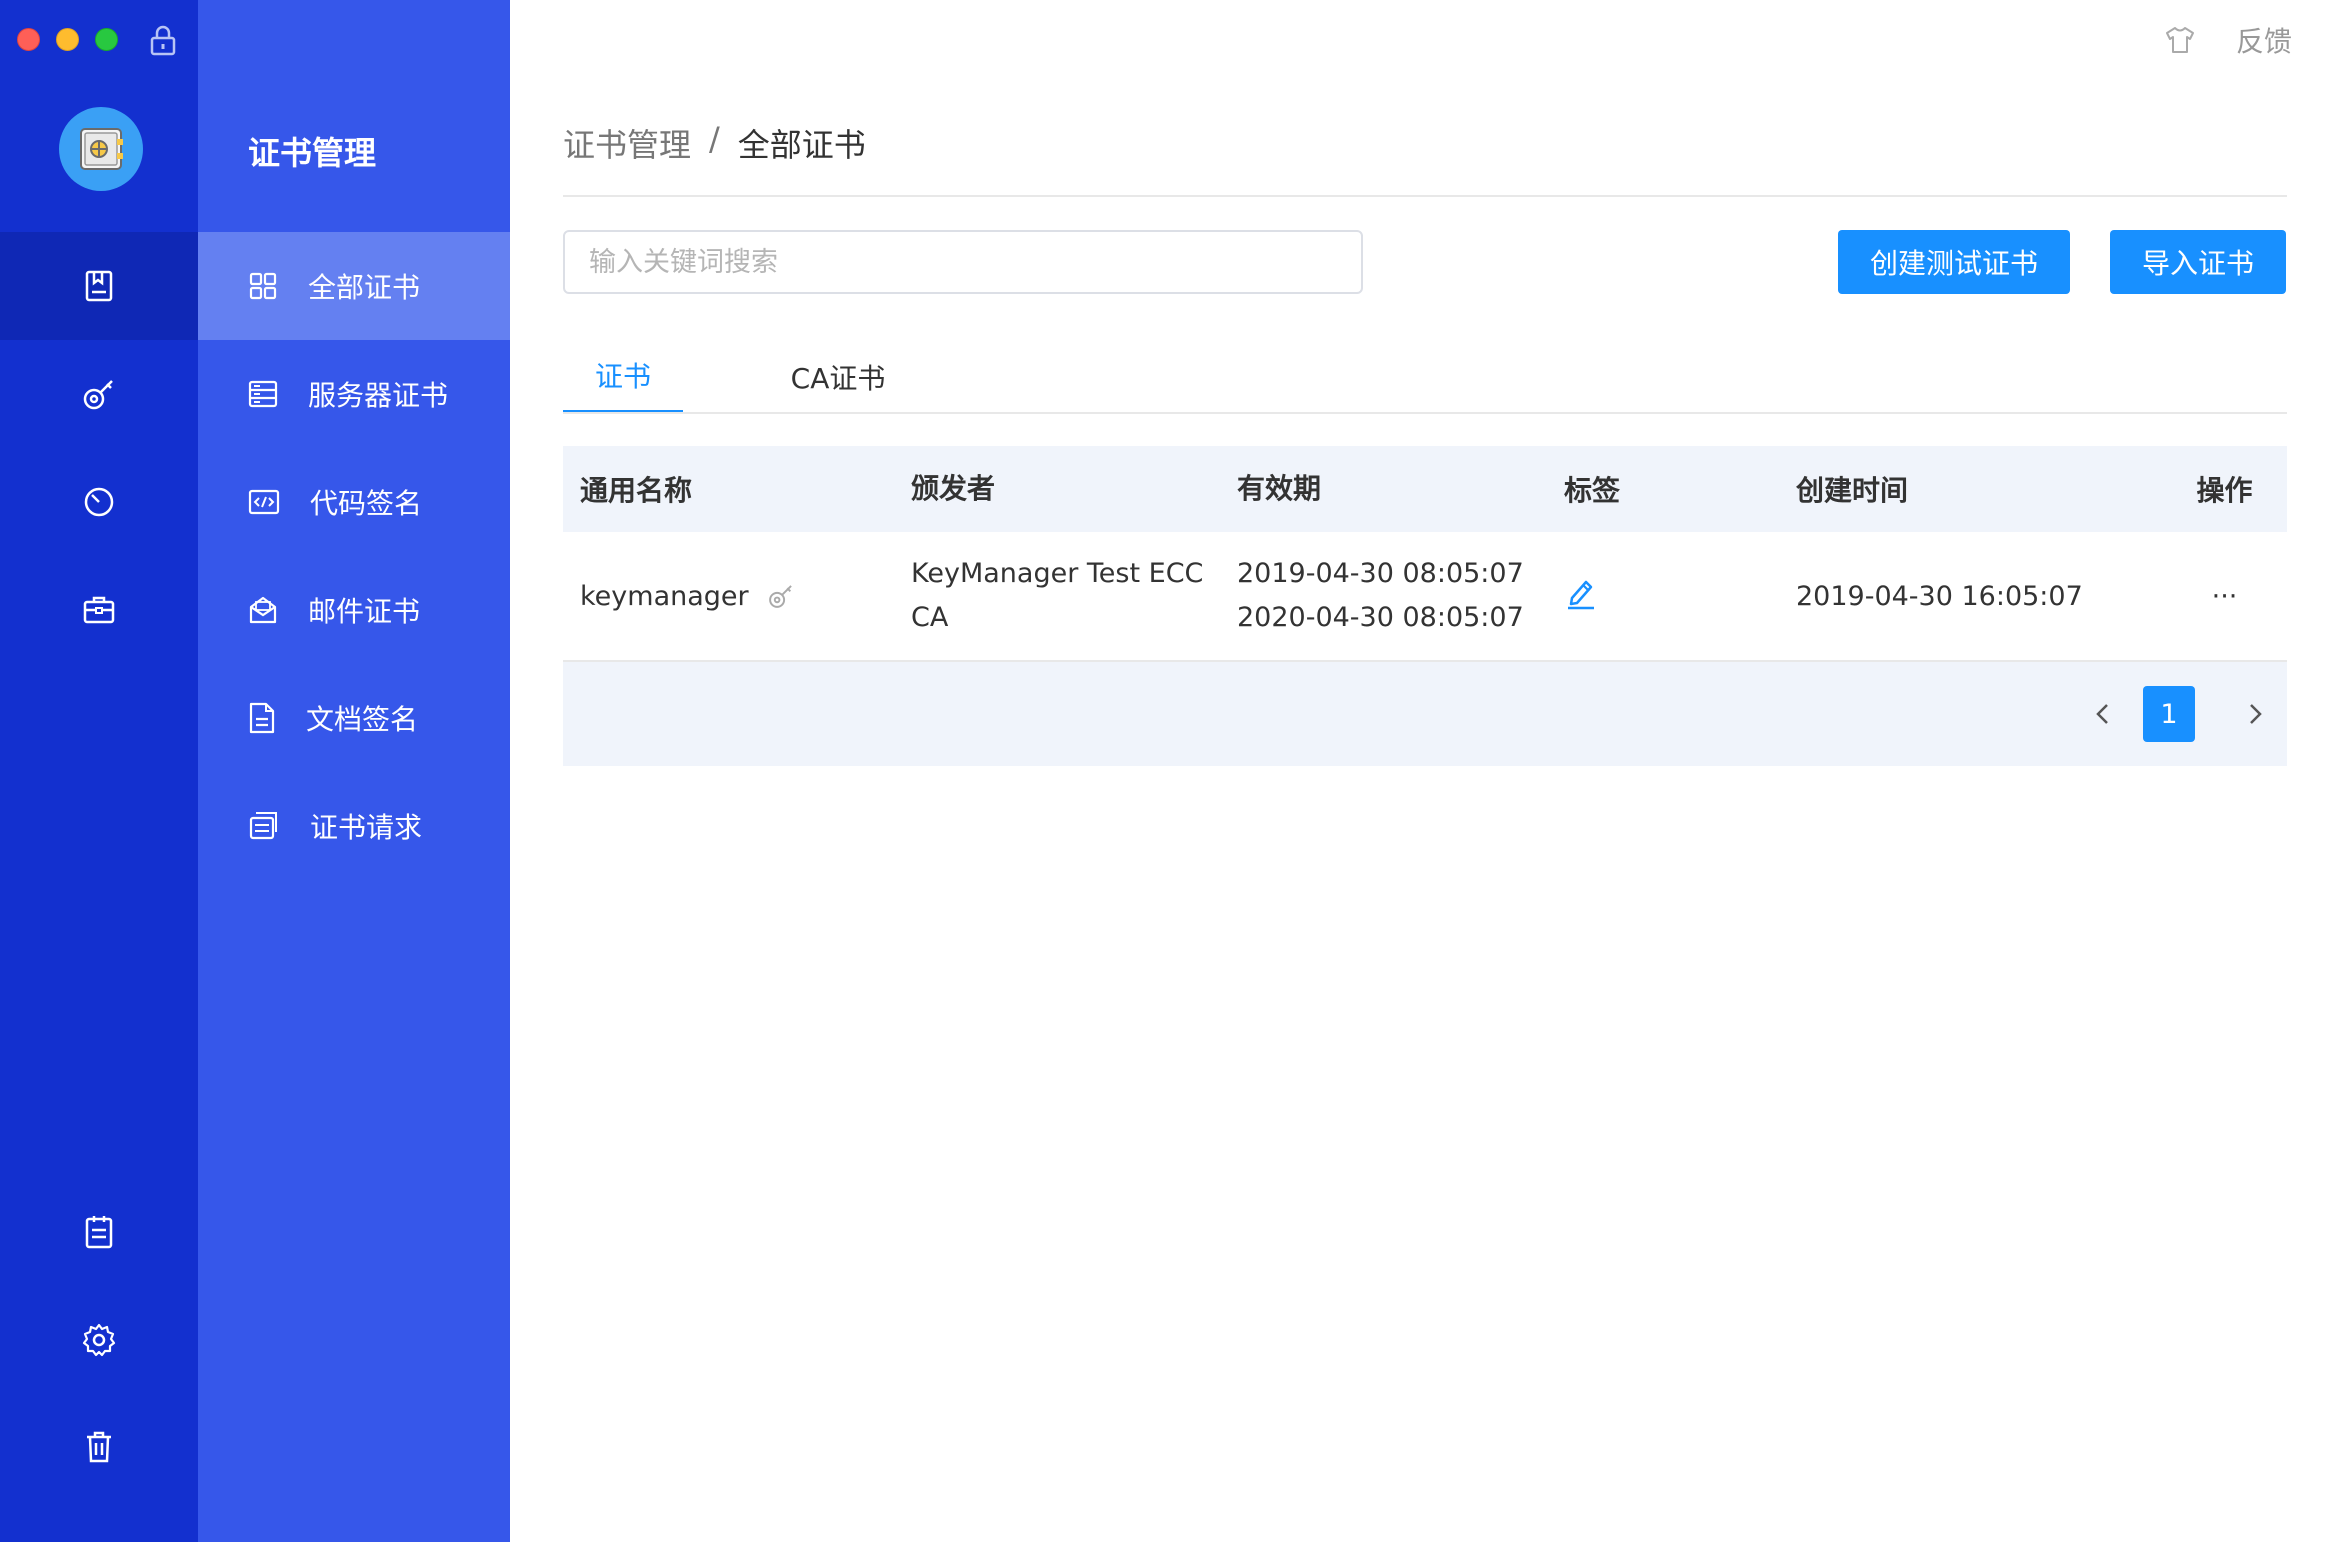 Image resolution: width=2350 pixels, height=1542 pixels. What do you see at coordinates (364, 611) in the screenshot?
I see `menu-item-label: 邮件证书` at bounding box center [364, 611].